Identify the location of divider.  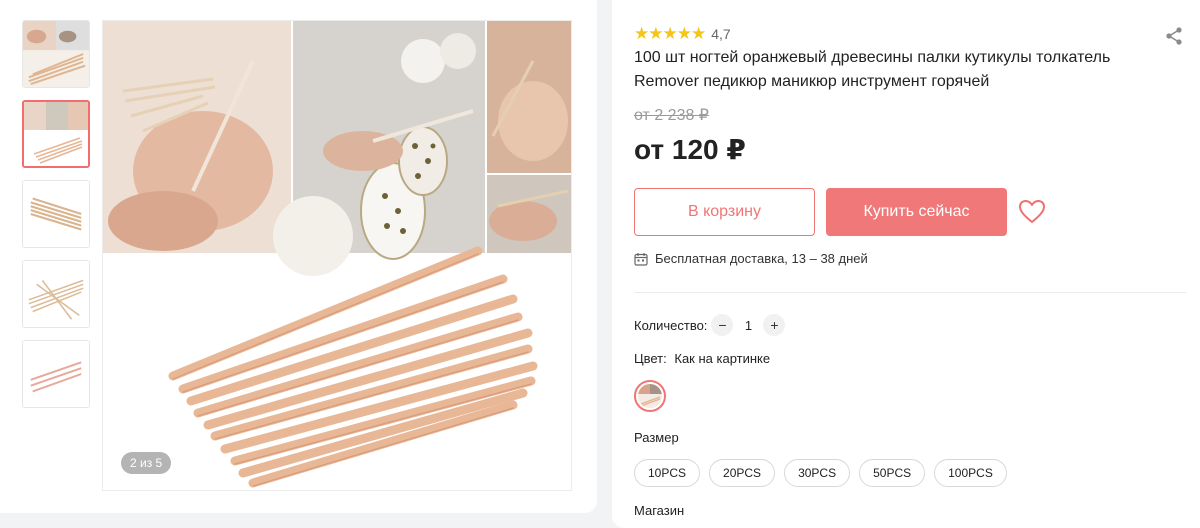
(910, 292).